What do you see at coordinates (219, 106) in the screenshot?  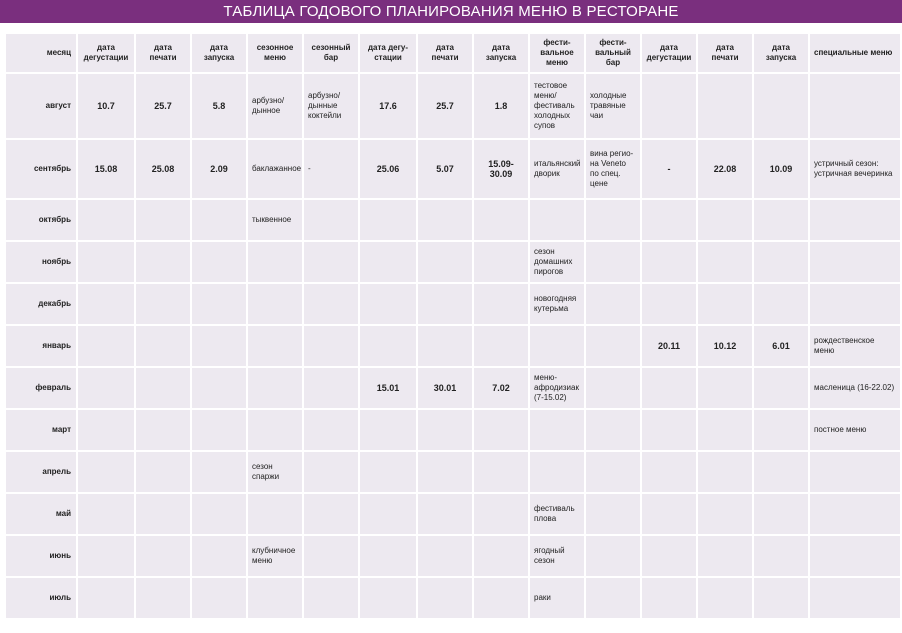 I see `cell-launch-date-1: 5.8` at bounding box center [219, 106].